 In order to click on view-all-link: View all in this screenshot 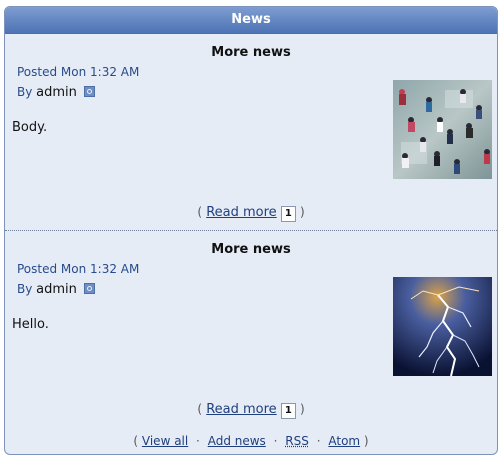, I will do `click(165, 441)`.